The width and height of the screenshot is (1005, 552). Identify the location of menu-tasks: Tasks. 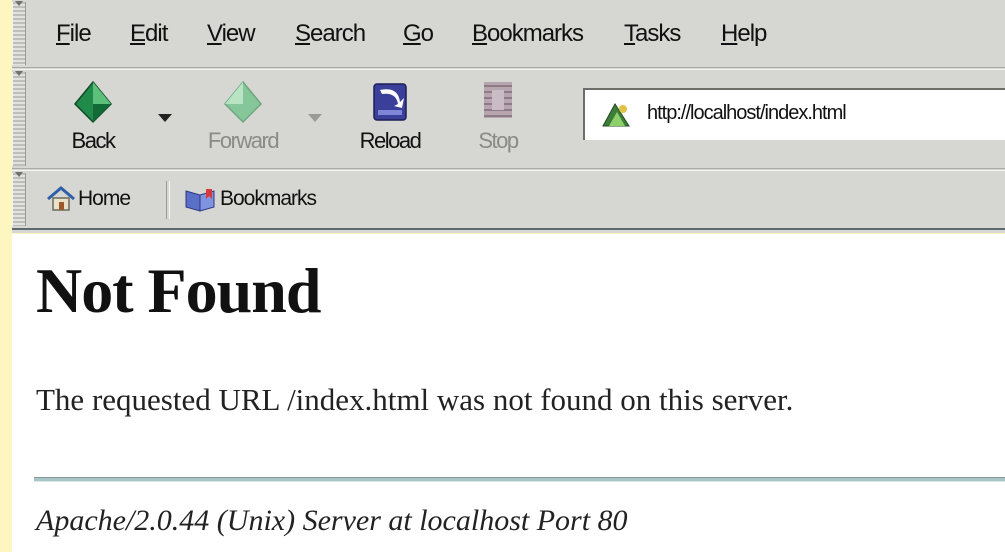
(652, 34).